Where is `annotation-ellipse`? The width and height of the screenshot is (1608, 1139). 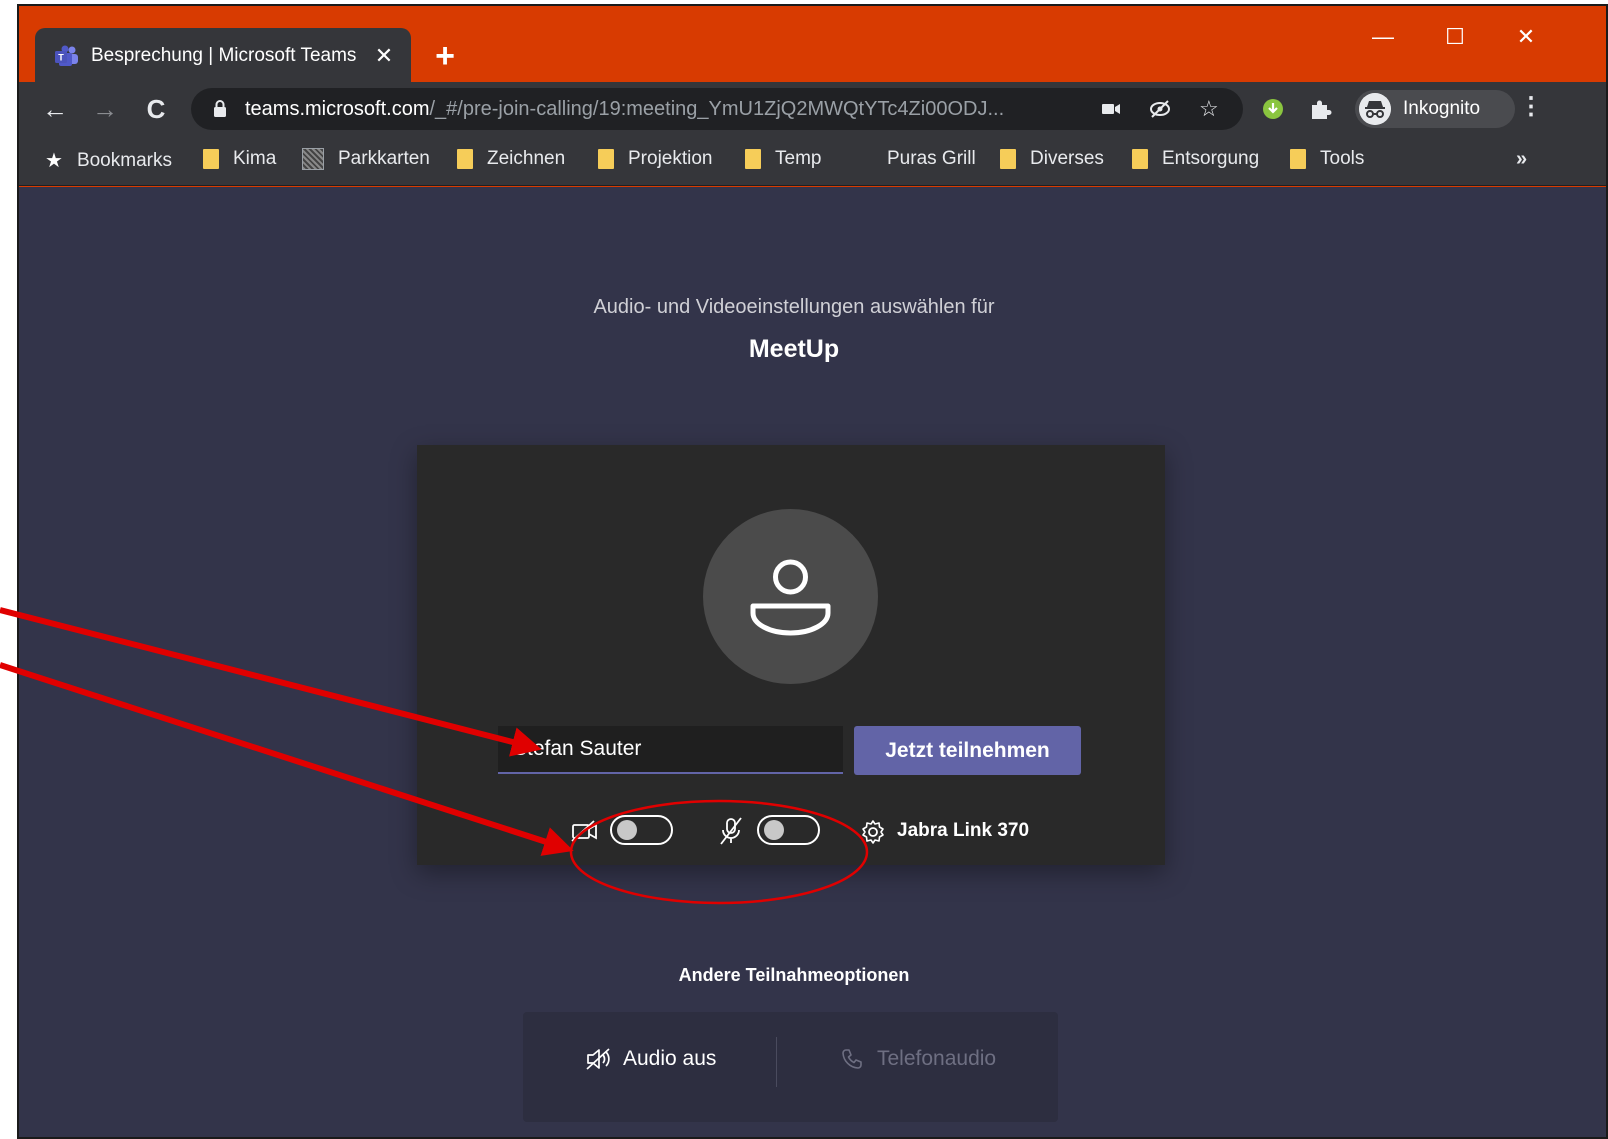 annotation-ellipse is located at coordinates (719, 852).